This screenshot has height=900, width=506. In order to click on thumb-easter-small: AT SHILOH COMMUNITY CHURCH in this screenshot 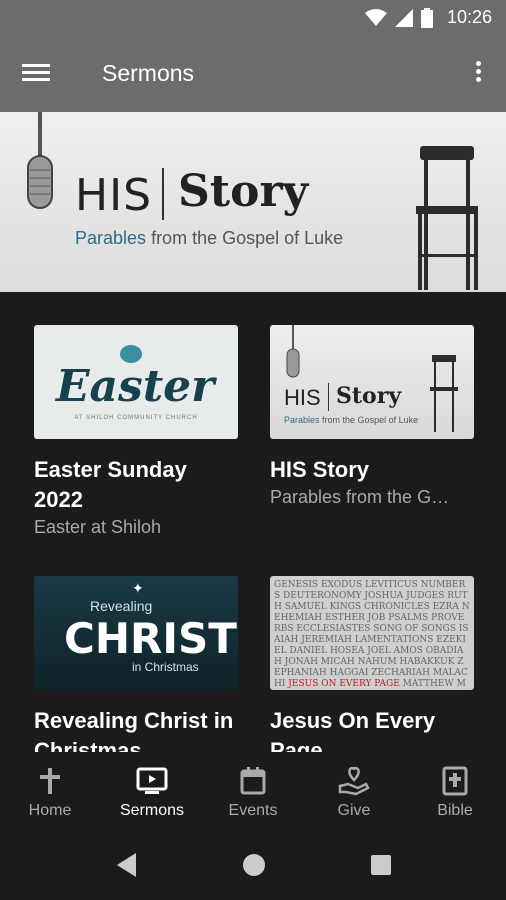, I will do `click(136, 418)`.